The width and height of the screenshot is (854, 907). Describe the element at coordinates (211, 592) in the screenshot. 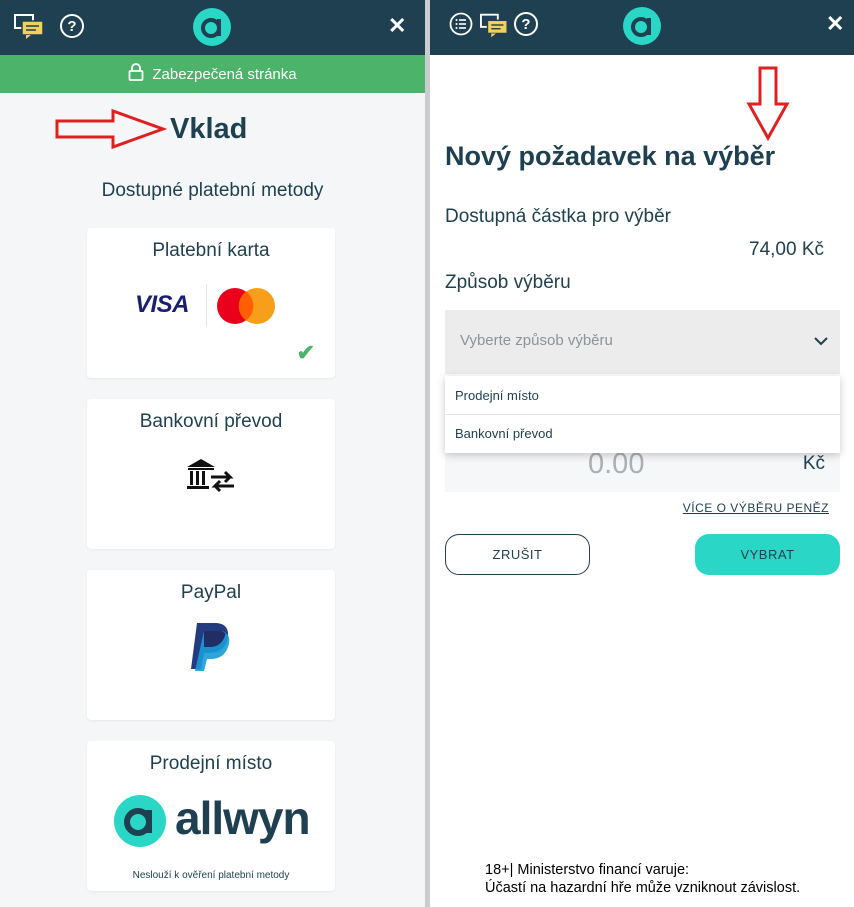

I see `method-title: PayPal` at that location.